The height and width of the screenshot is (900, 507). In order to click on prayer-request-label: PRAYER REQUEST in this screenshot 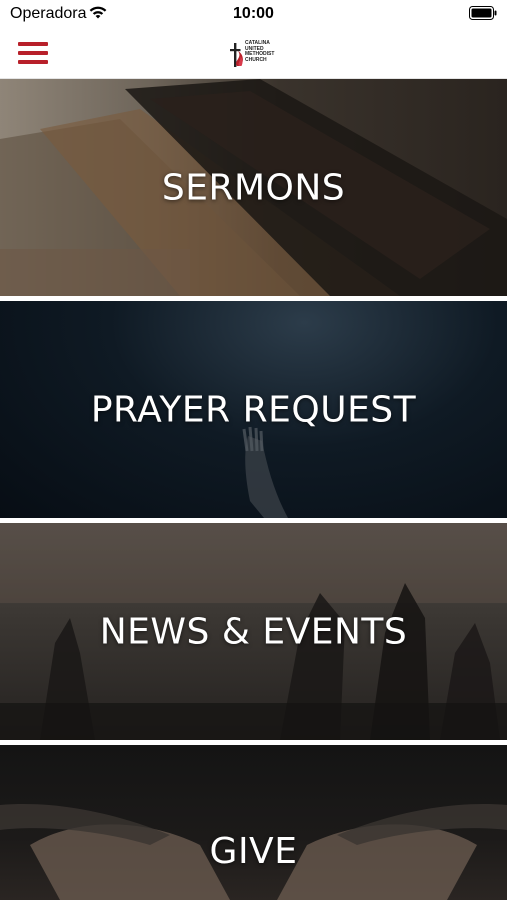, I will do `click(253, 409)`.